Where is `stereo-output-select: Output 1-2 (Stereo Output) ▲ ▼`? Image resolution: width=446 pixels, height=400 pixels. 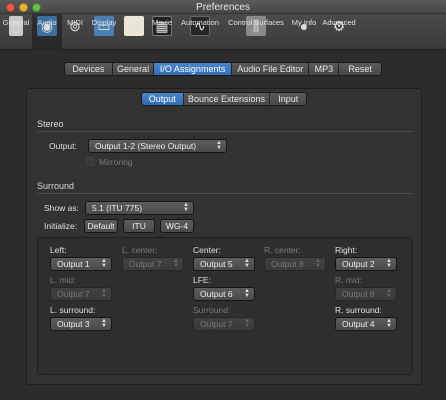 stereo-output-select: Output 1-2 (Stereo Output) ▲ ▼ is located at coordinates (157, 146).